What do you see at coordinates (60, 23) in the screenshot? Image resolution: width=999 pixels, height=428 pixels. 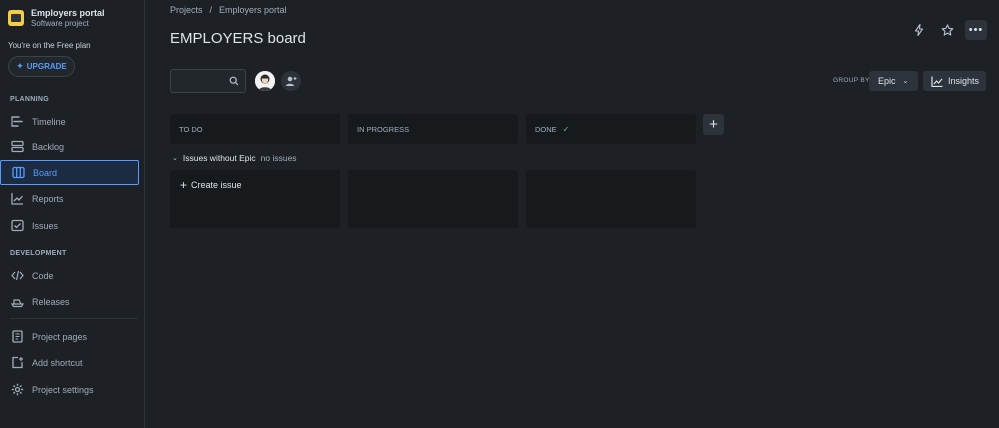 I see `project-type: Software project` at bounding box center [60, 23].